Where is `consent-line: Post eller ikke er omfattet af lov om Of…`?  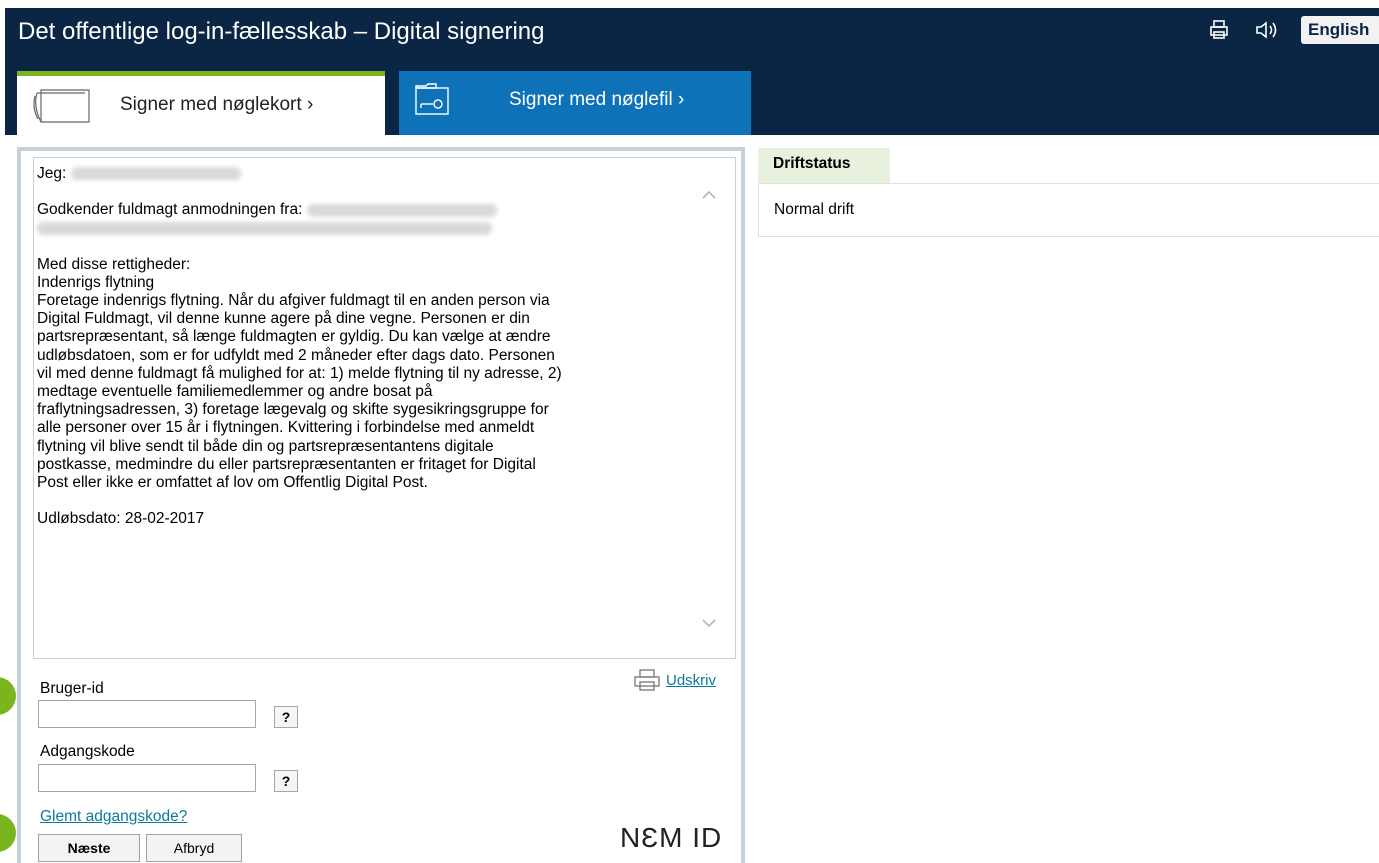 consent-line: Post eller ikke er omfattet af lov om Of… is located at coordinates (232, 483).